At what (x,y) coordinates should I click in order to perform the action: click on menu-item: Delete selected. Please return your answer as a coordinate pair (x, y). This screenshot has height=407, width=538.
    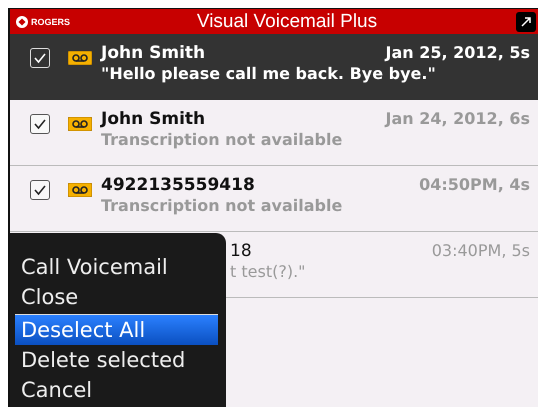
    Looking at the image, I should click on (116, 360).